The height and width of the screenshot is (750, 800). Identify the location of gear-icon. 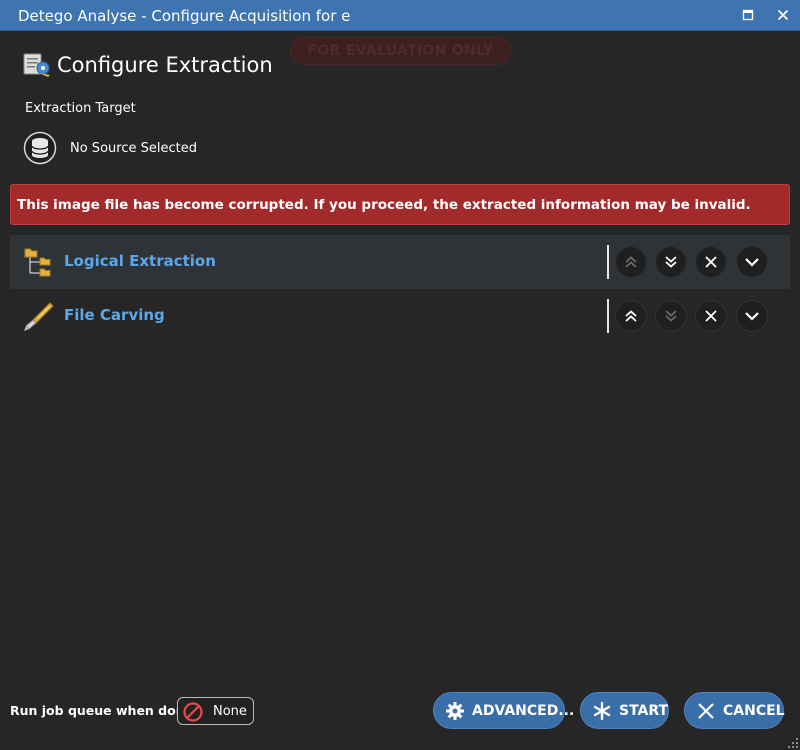
(455, 711).